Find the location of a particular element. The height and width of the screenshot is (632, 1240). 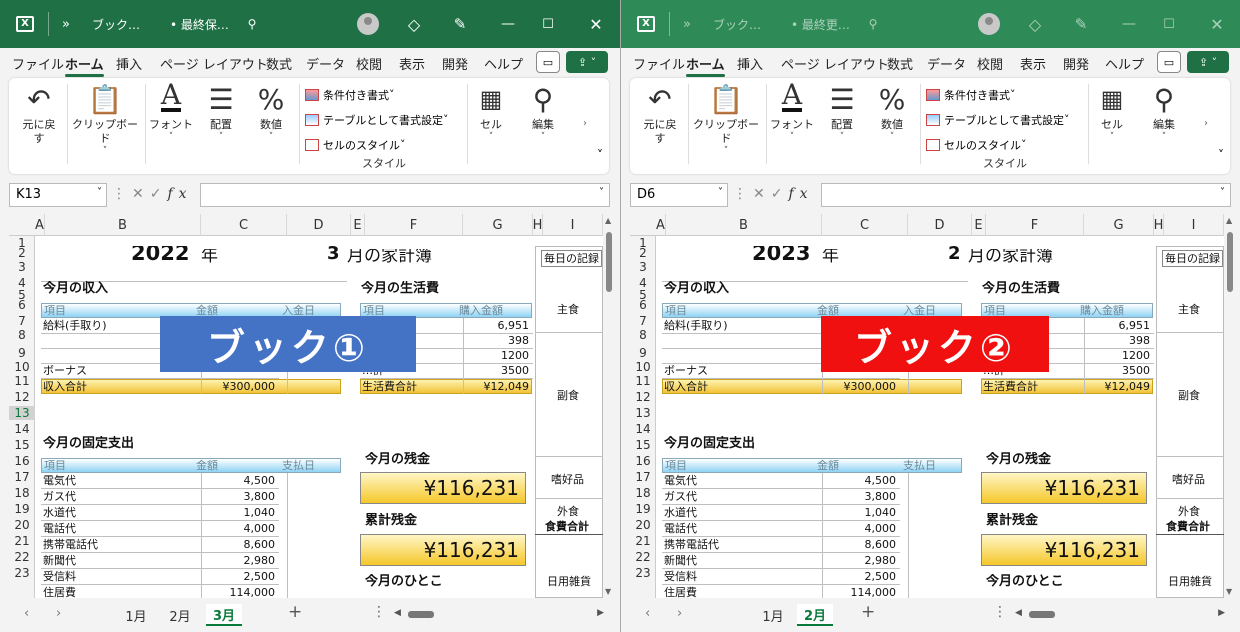

fixed-row-amount: 4,500 is located at coordinates (235, 480).